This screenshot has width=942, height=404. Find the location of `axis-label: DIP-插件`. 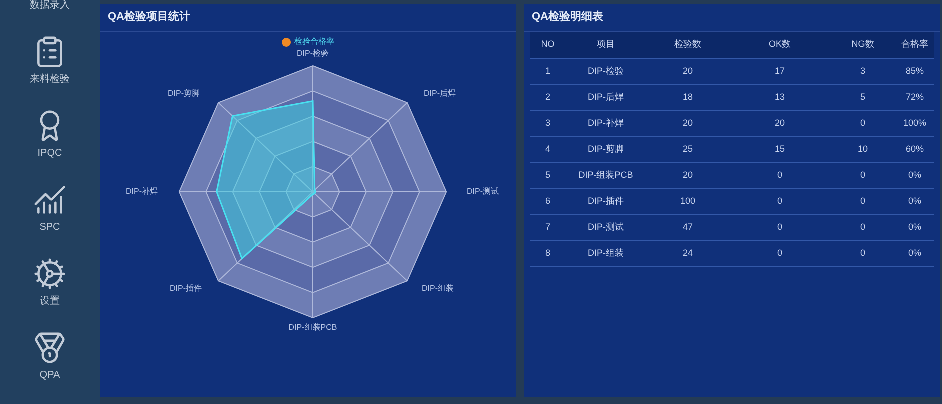

axis-label: DIP-插件 is located at coordinates (186, 289).